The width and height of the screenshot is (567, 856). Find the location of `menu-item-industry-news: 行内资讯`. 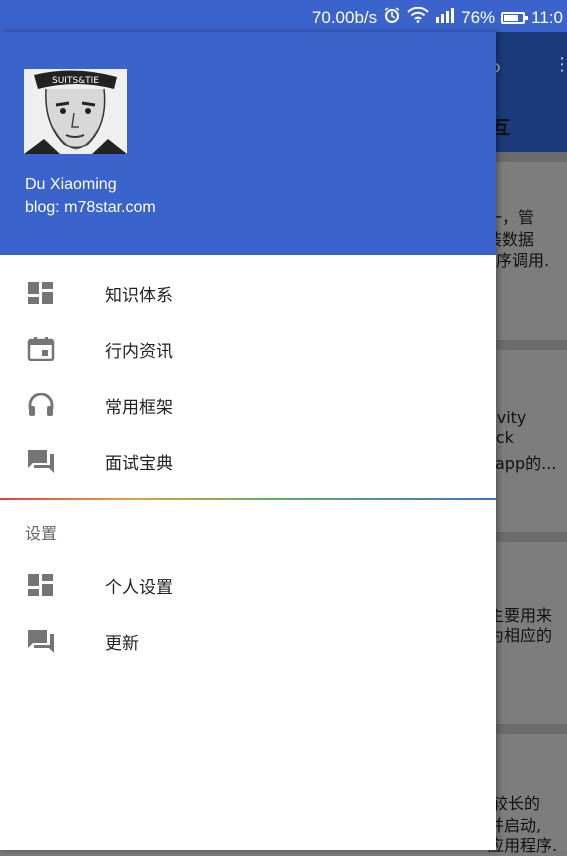

menu-item-industry-news: 行内资讯 is located at coordinates (248, 349).